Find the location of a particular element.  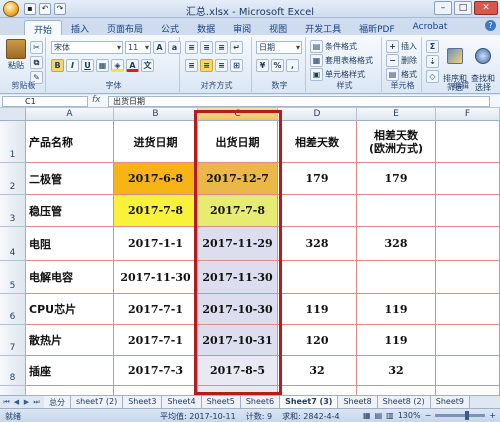

cell-e8: 32 is located at coordinates (396, 371).